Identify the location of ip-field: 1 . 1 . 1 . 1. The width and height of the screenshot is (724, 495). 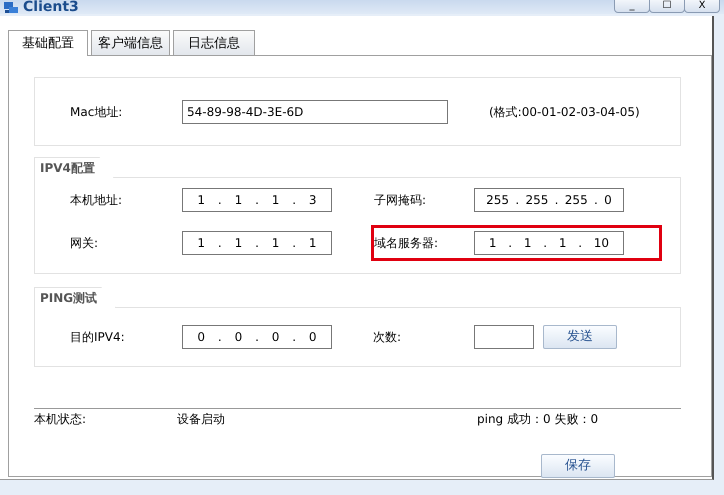
(257, 243).